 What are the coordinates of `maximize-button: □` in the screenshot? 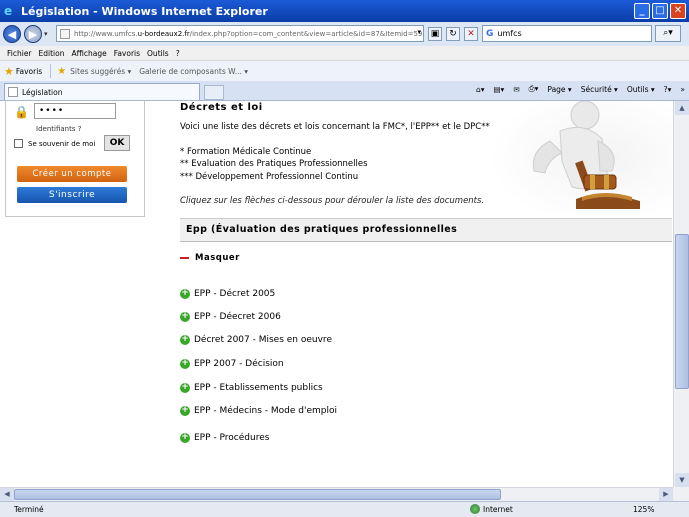 It's located at (660, 11).